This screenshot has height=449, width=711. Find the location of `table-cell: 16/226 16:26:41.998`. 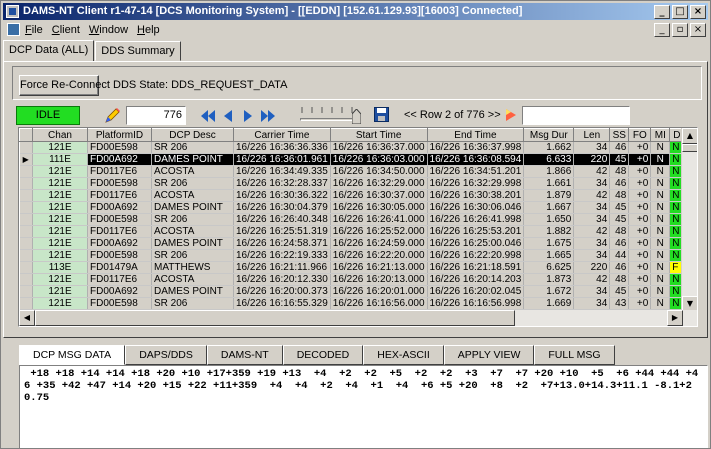

table-cell: 16/226 16:26:41.998 is located at coordinates (476, 219).